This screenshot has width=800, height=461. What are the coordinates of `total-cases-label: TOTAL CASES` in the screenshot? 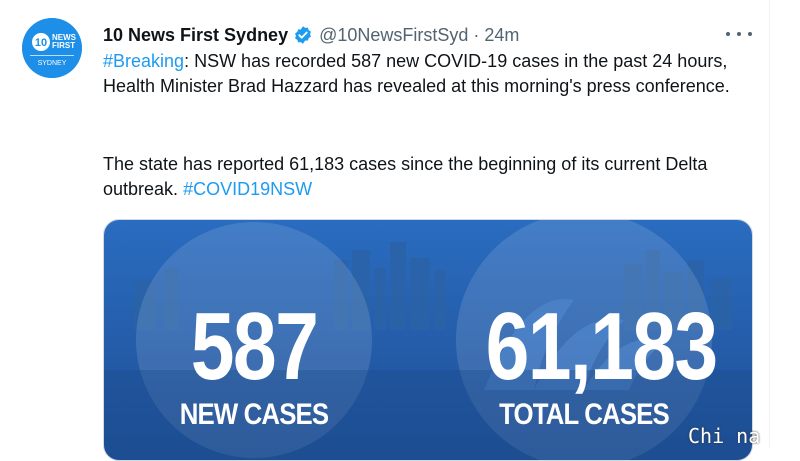 It's located at (584, 414).